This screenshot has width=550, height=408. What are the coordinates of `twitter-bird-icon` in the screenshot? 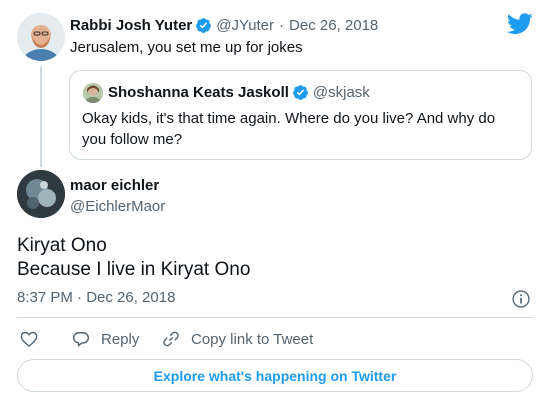 It's located at (520, 24).